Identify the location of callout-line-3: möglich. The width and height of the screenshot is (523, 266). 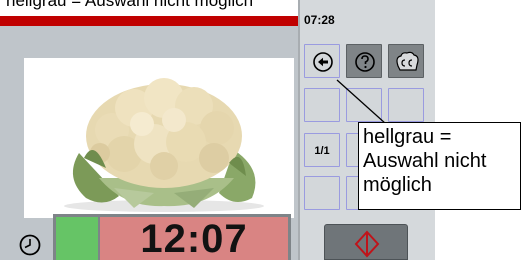
(397, 185).